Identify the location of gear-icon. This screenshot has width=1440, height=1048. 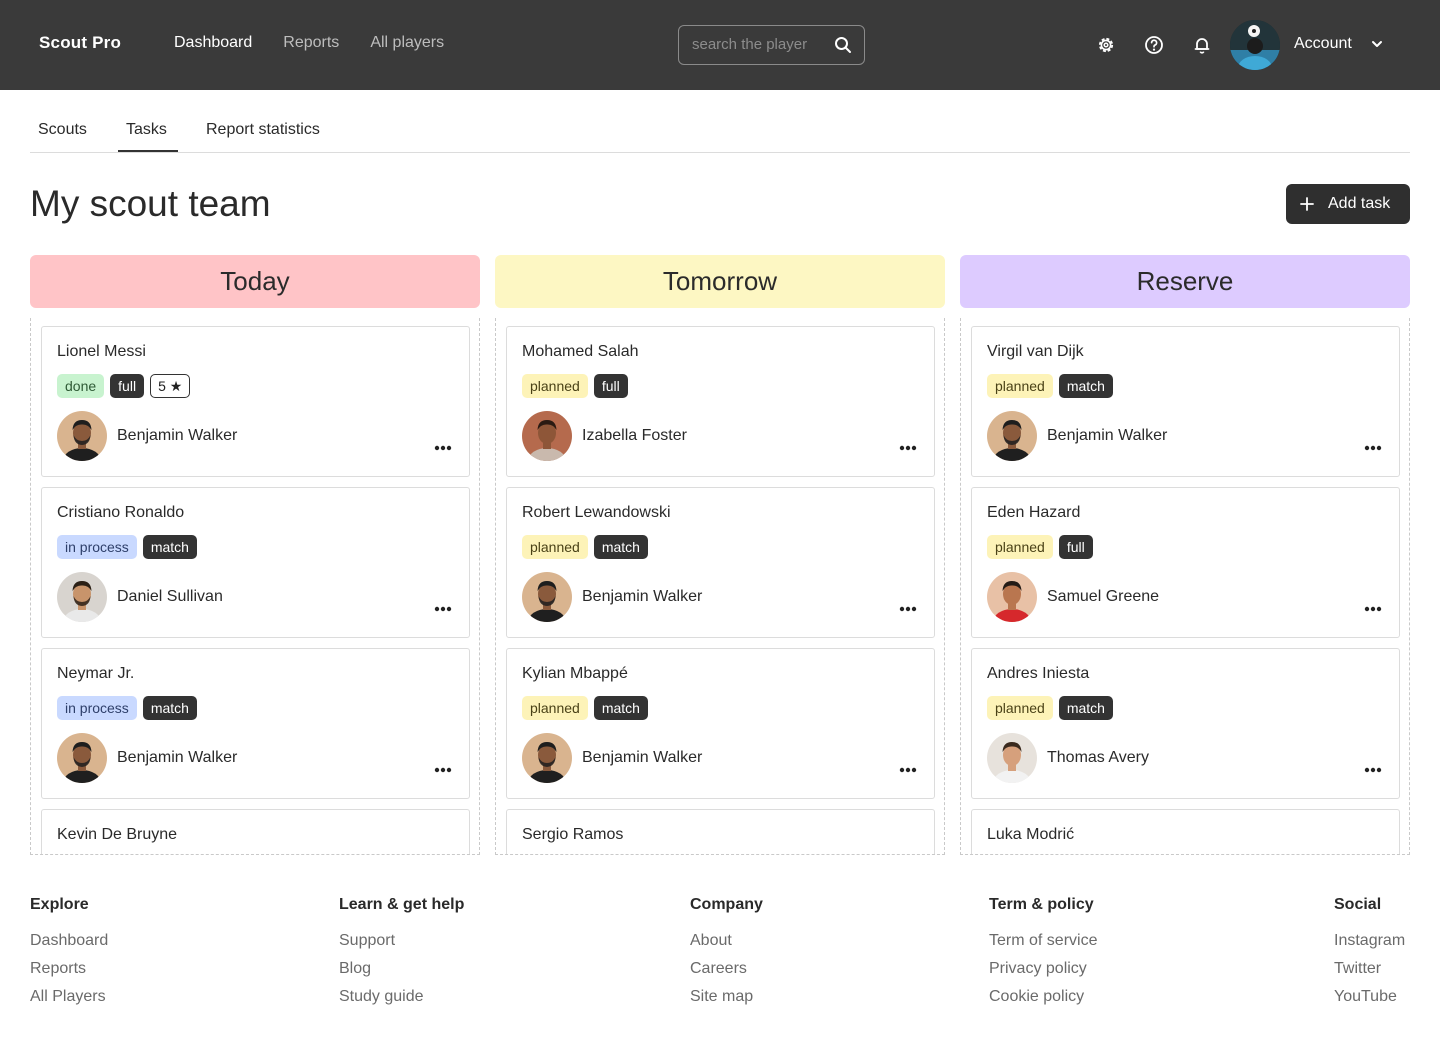
(1106, 45).